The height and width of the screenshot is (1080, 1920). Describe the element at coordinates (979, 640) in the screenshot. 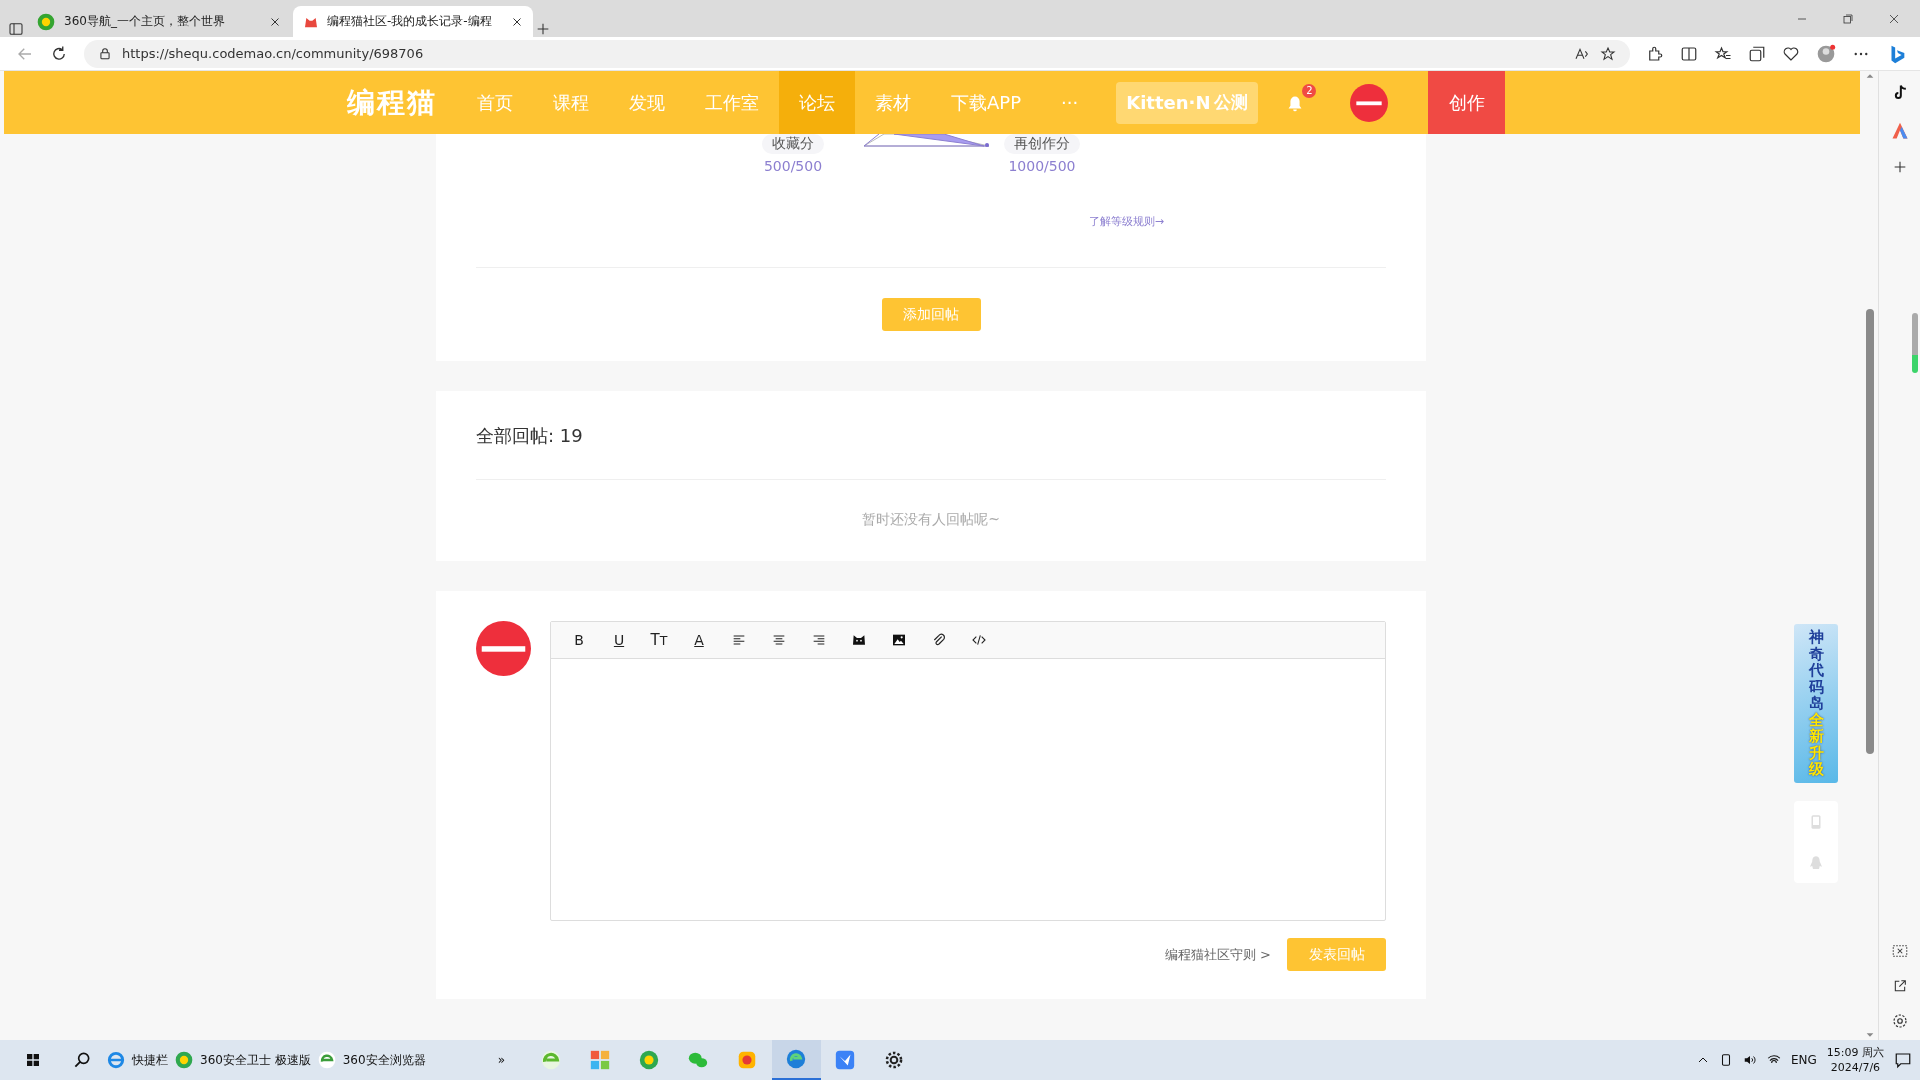

I see `code-icon` at that location.